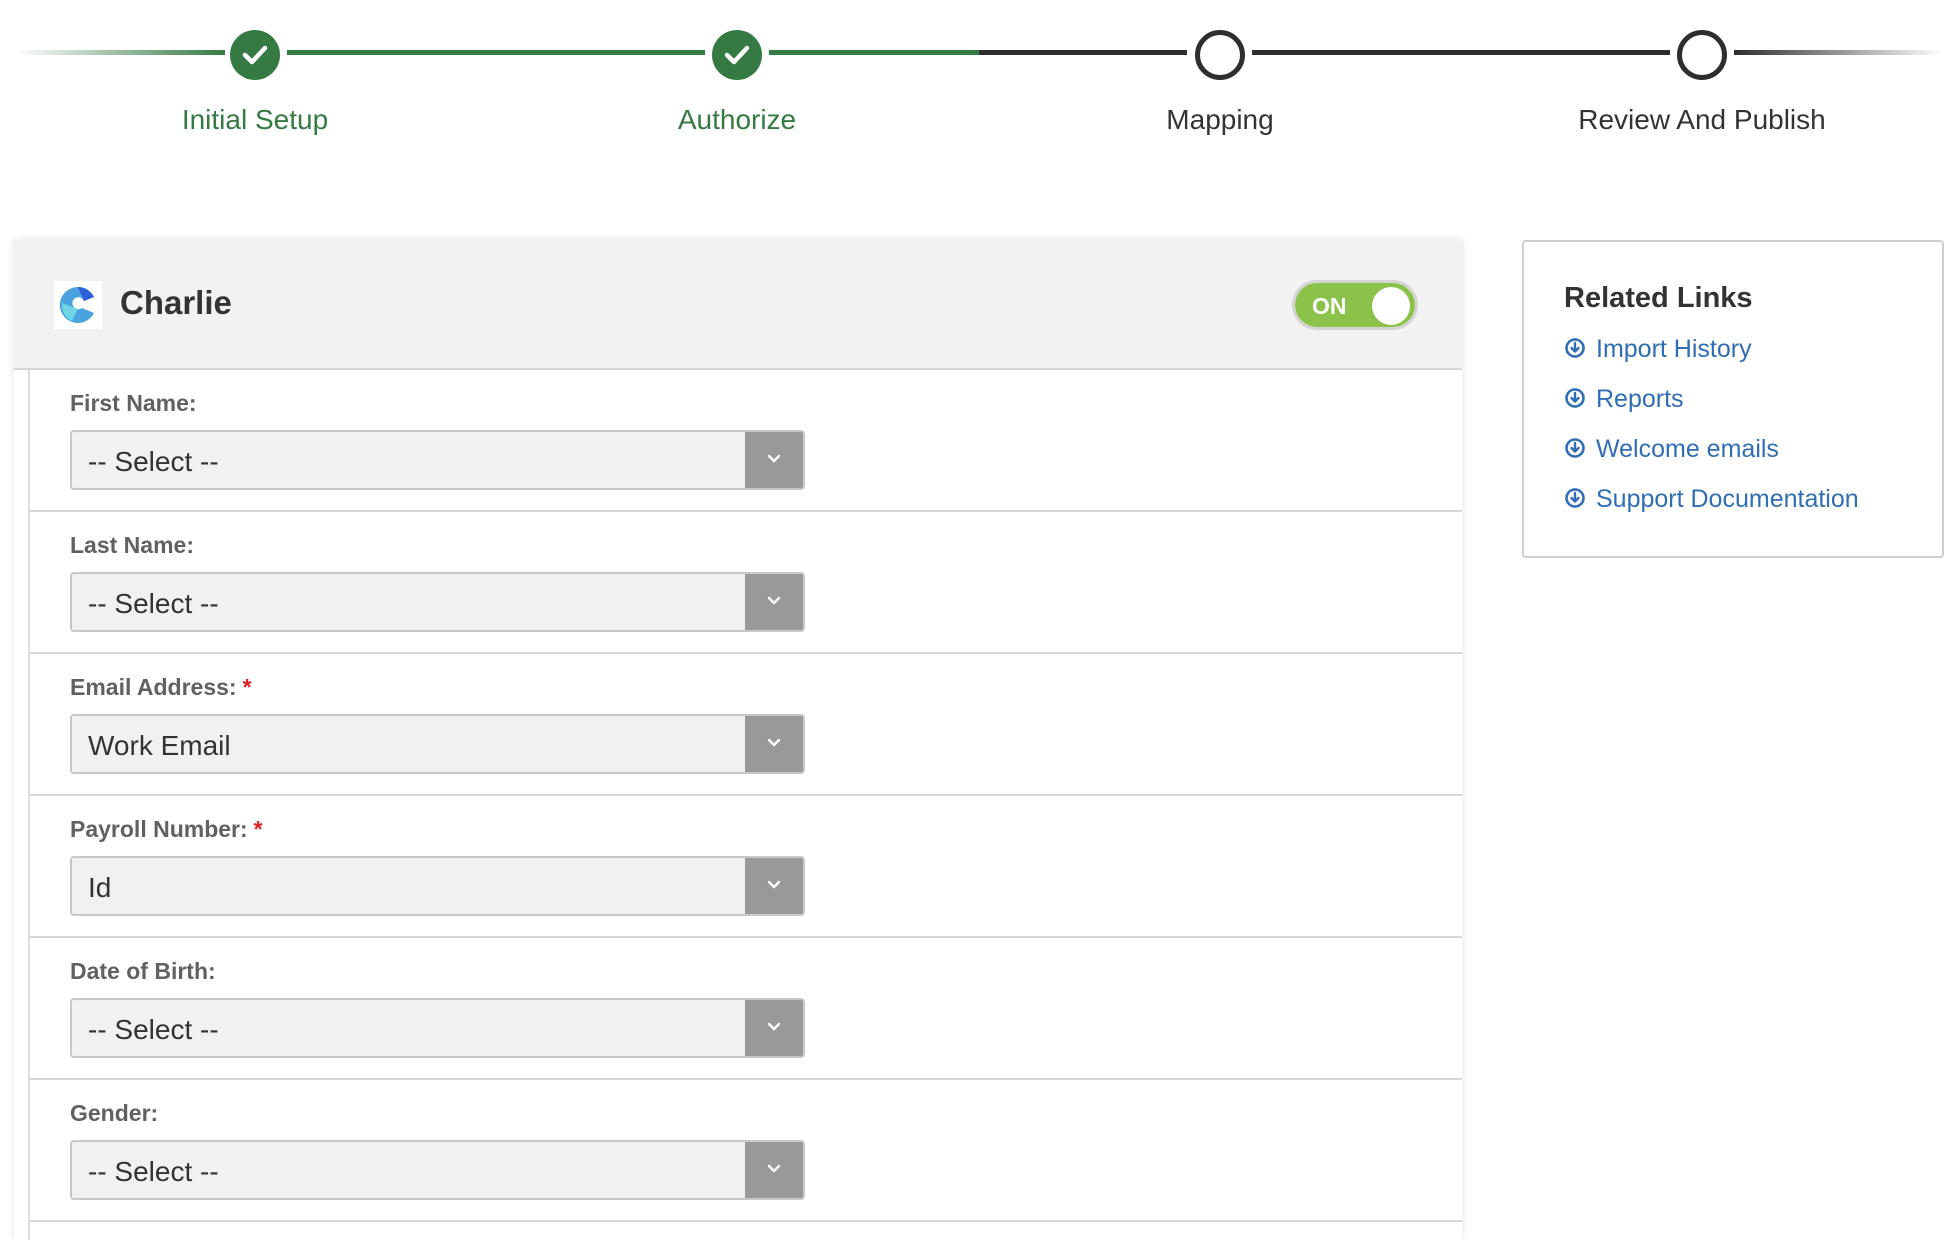 Image resolution: width=1950 pixels, height=1240 pixels. Describe the element at coordinates (437, 744) in the screenshot. I see `field-select-email-address: Work Email` at that location.